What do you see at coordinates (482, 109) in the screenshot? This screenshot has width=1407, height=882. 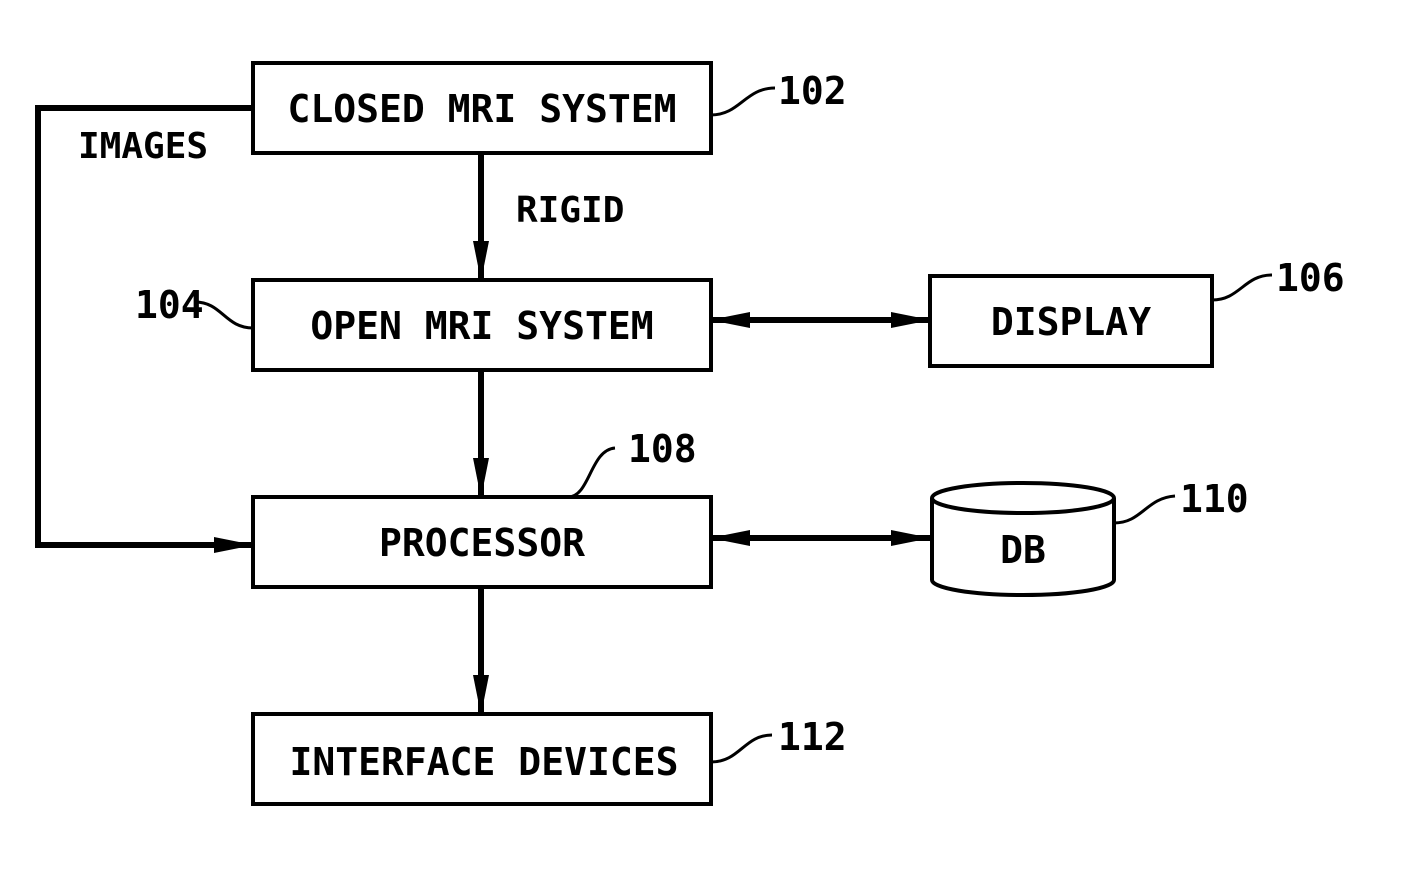 I see `node-label-closed-mri: CLOSED MRI SYSTEM` at bounding box center [482, 109].